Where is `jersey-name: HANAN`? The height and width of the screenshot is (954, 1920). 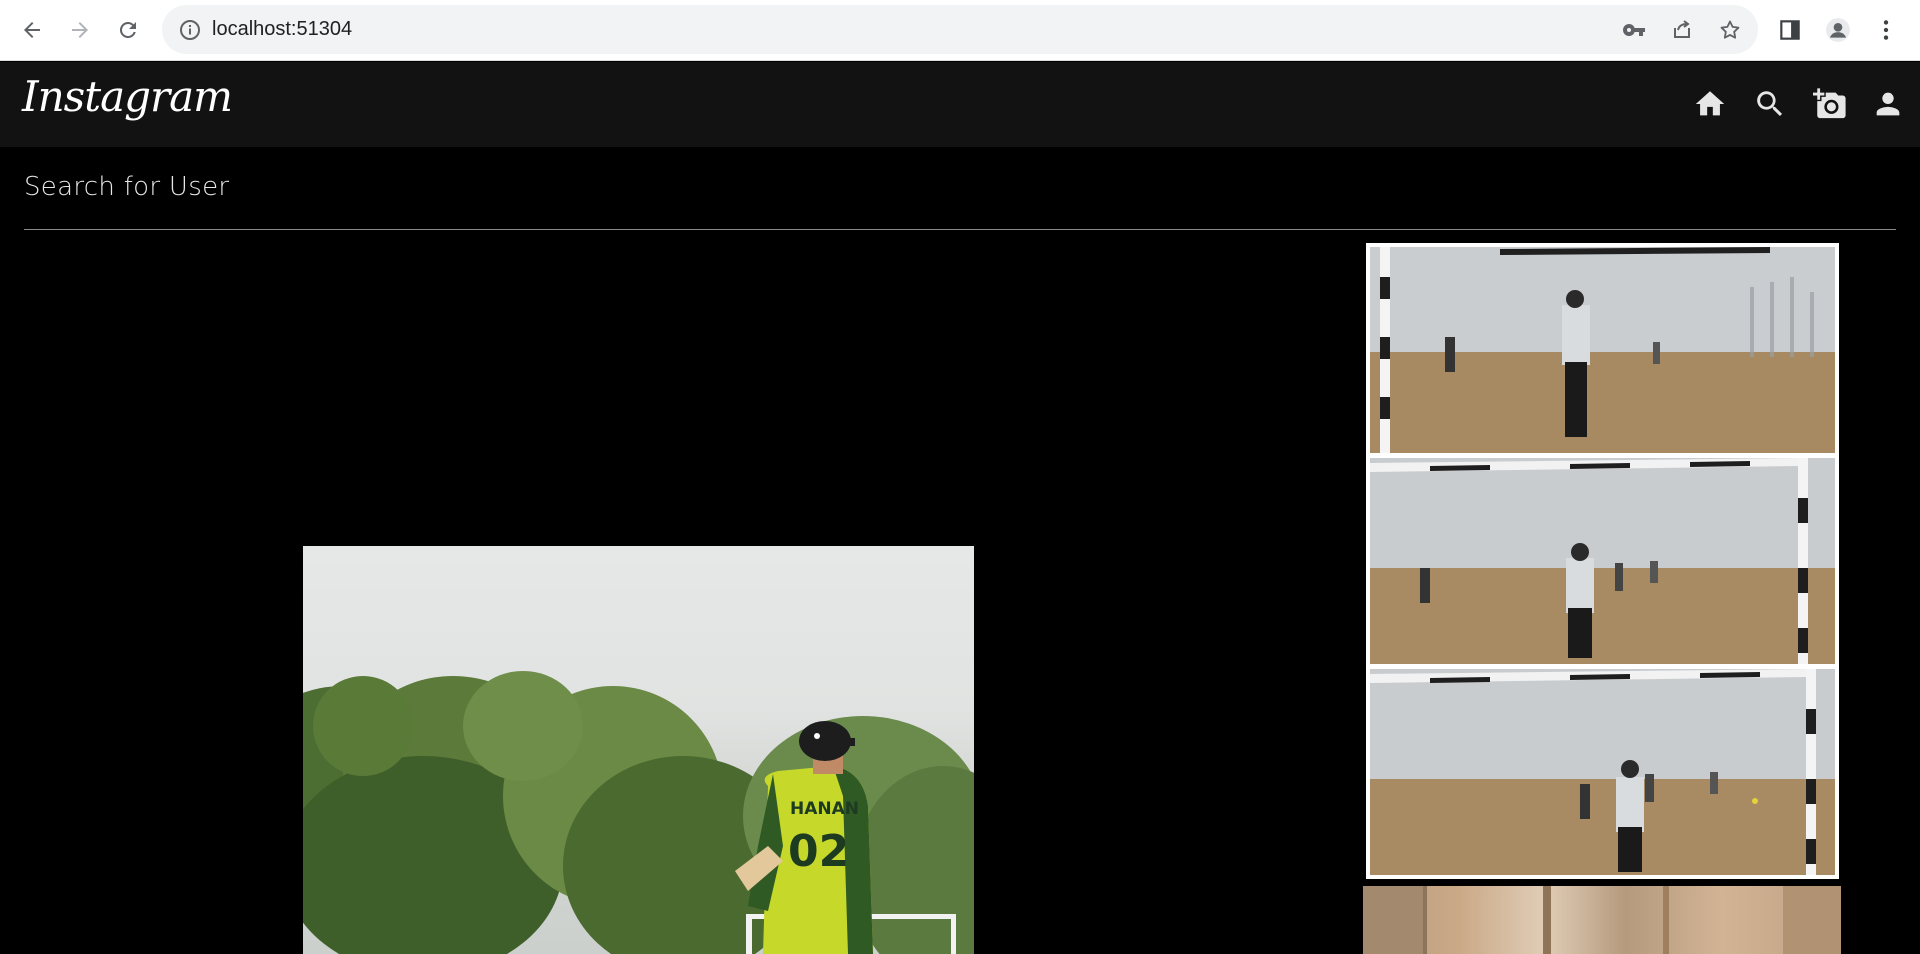 jersey-name: HANAN is located at coordinates (824, 809).